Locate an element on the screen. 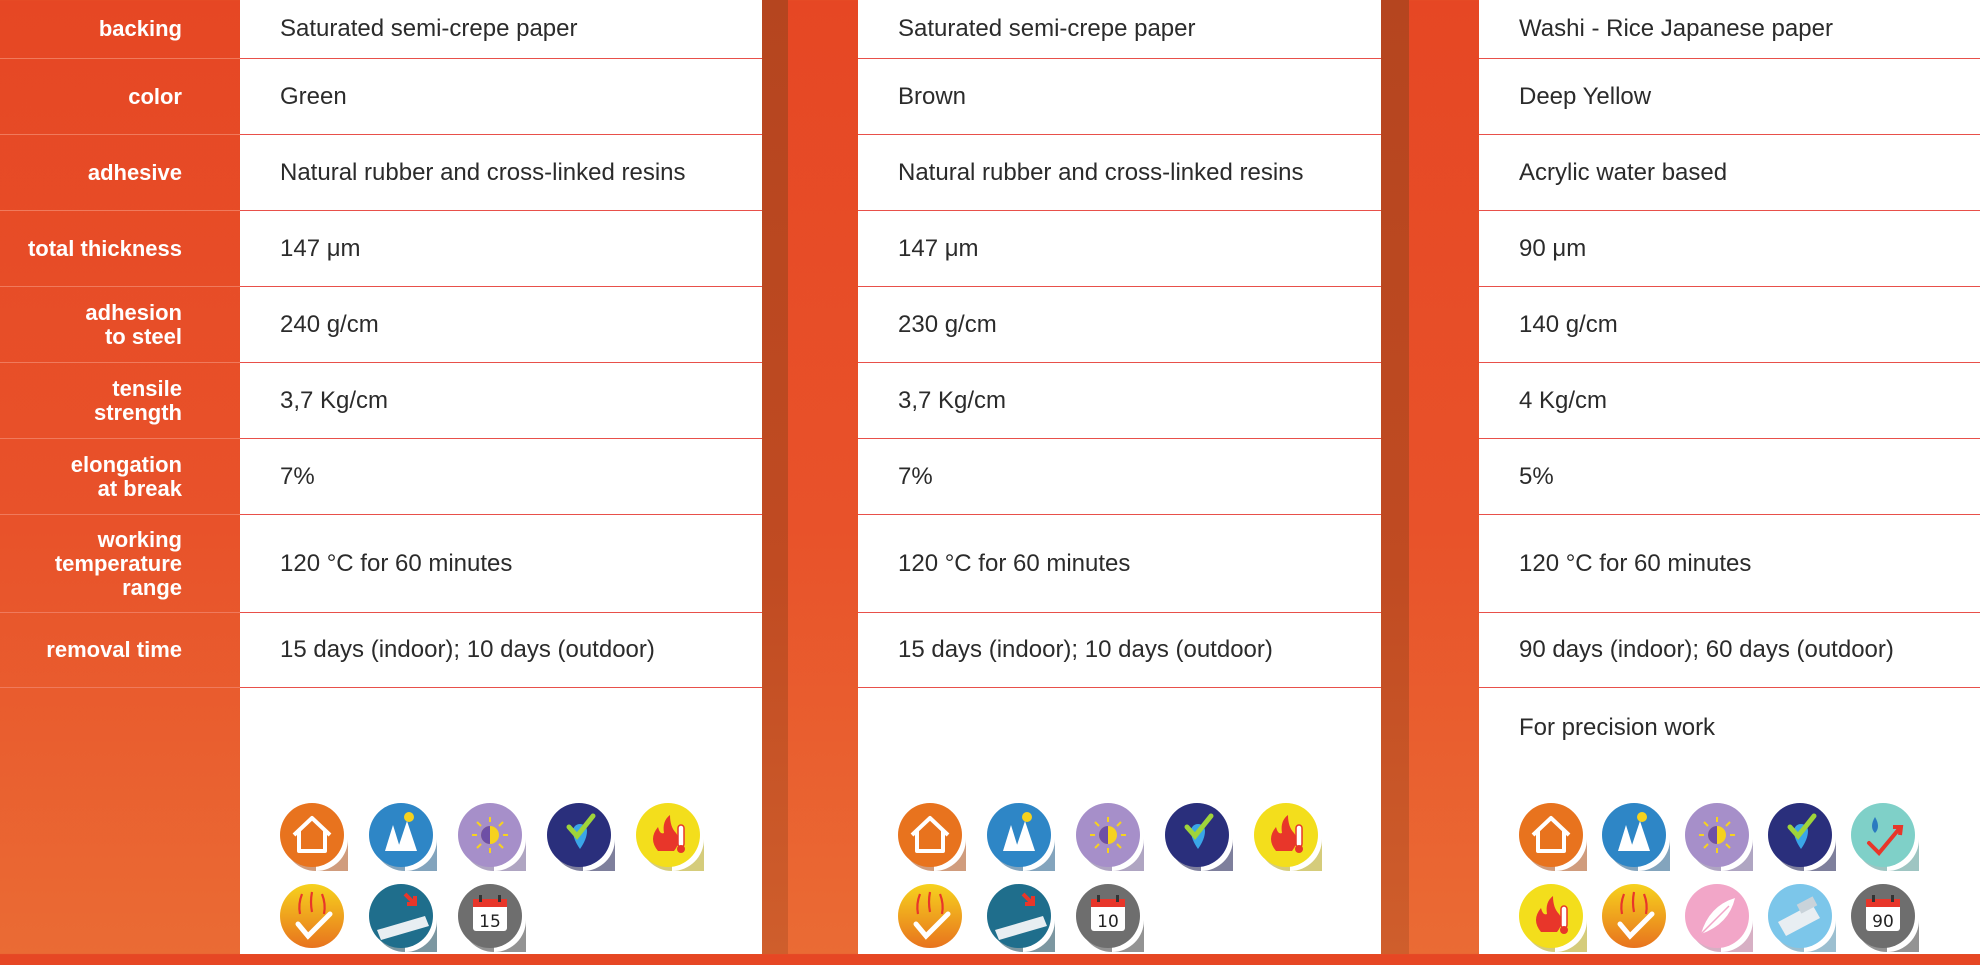 The image size is (1980, 965). spec-value-row: Washi - Rice Japanese paper is located at coordinates (1729, 29).